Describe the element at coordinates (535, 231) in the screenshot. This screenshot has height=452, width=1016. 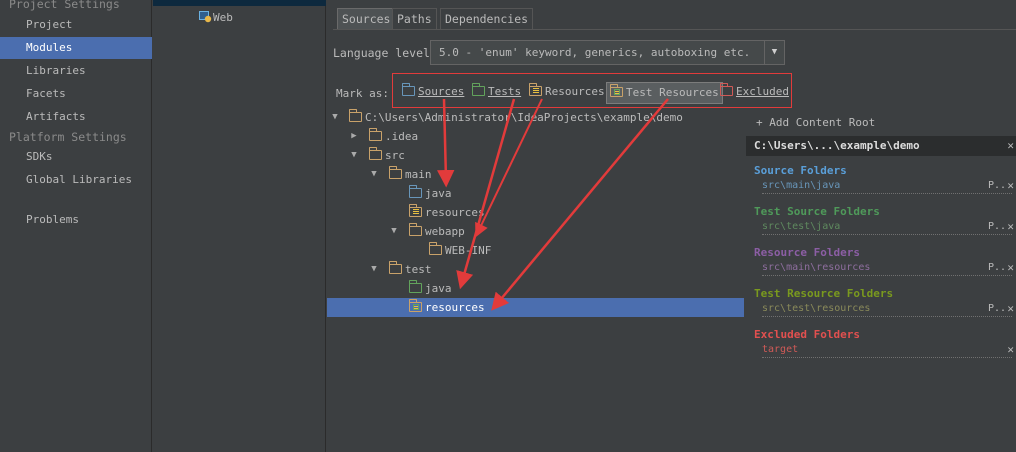
I see `tree-row-webapp: ▼ webapp` at that location.